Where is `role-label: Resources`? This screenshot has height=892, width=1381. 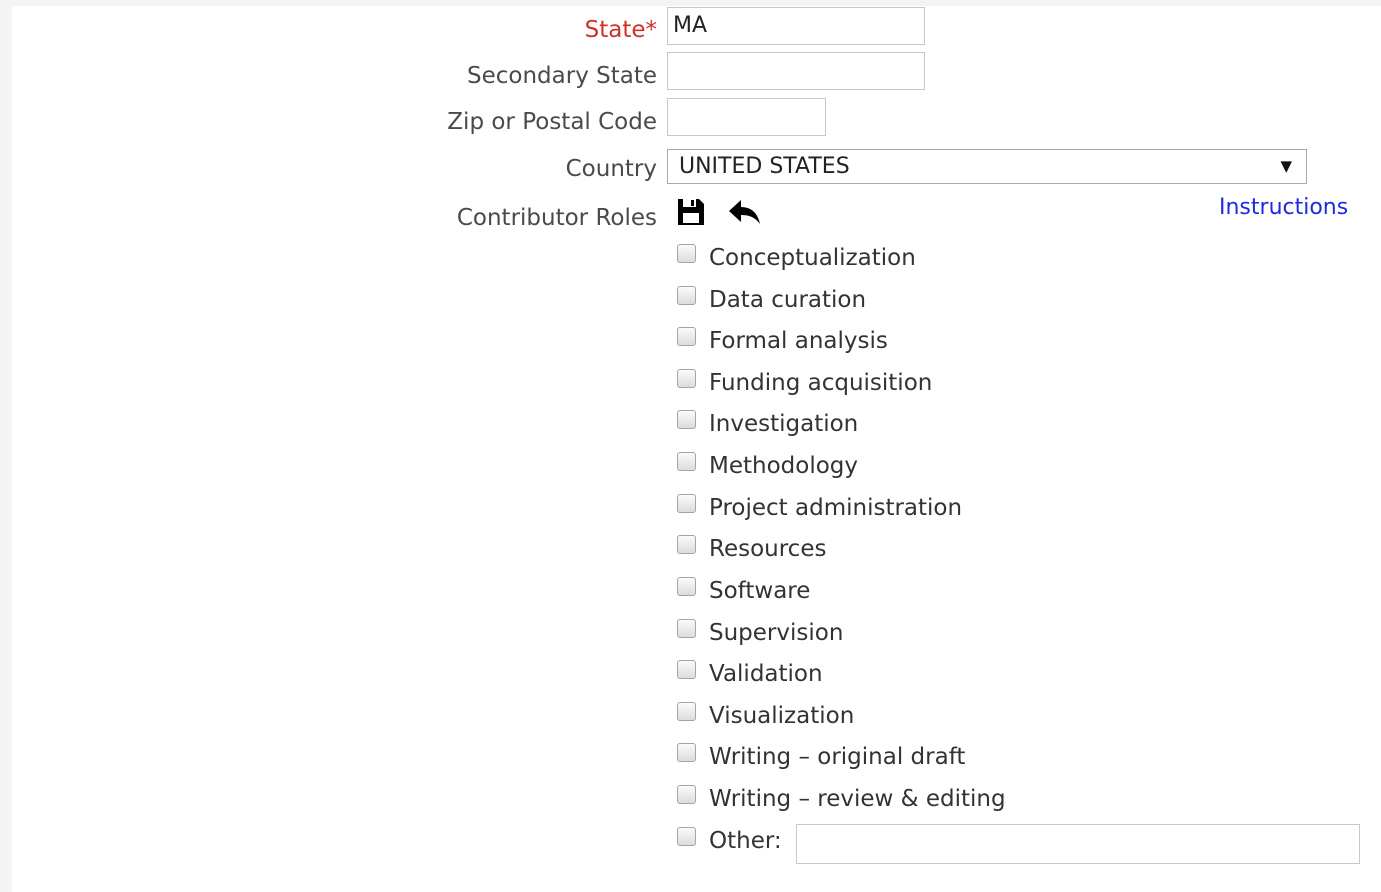
role-label: Resources is located at coordinates (768, 549).